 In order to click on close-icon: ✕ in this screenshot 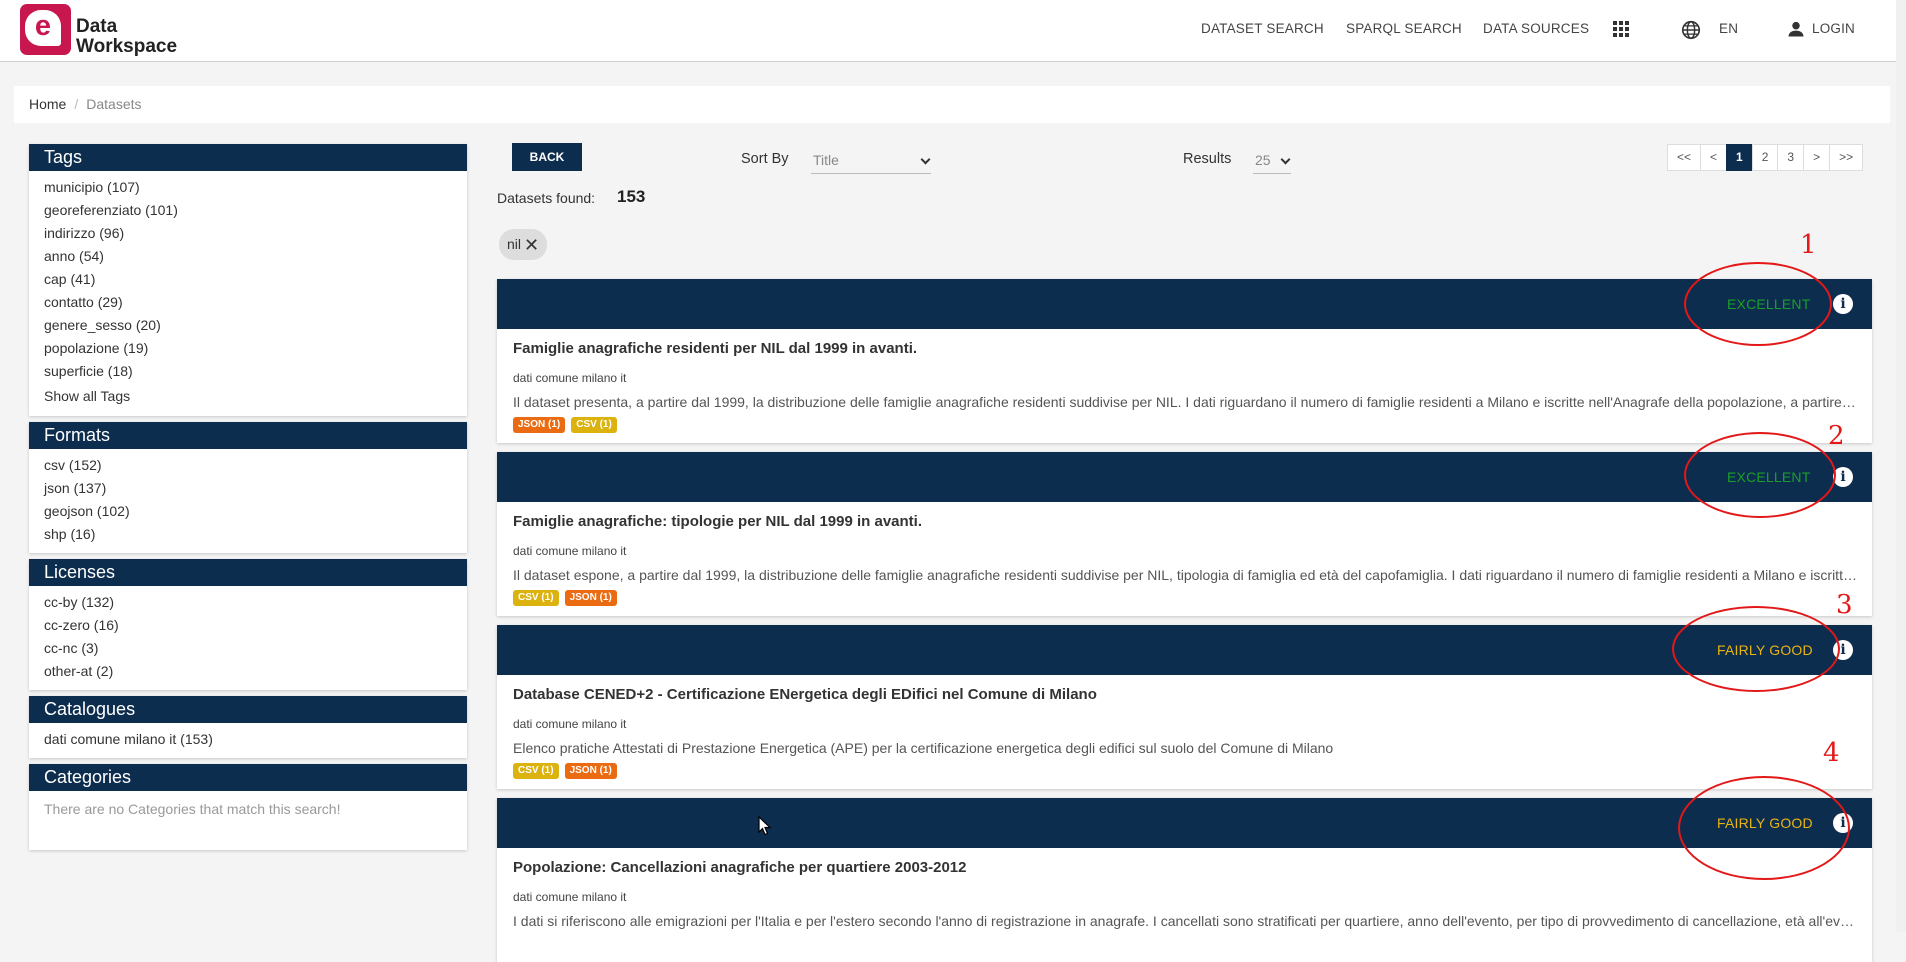, I will do `click(531, 245)`.